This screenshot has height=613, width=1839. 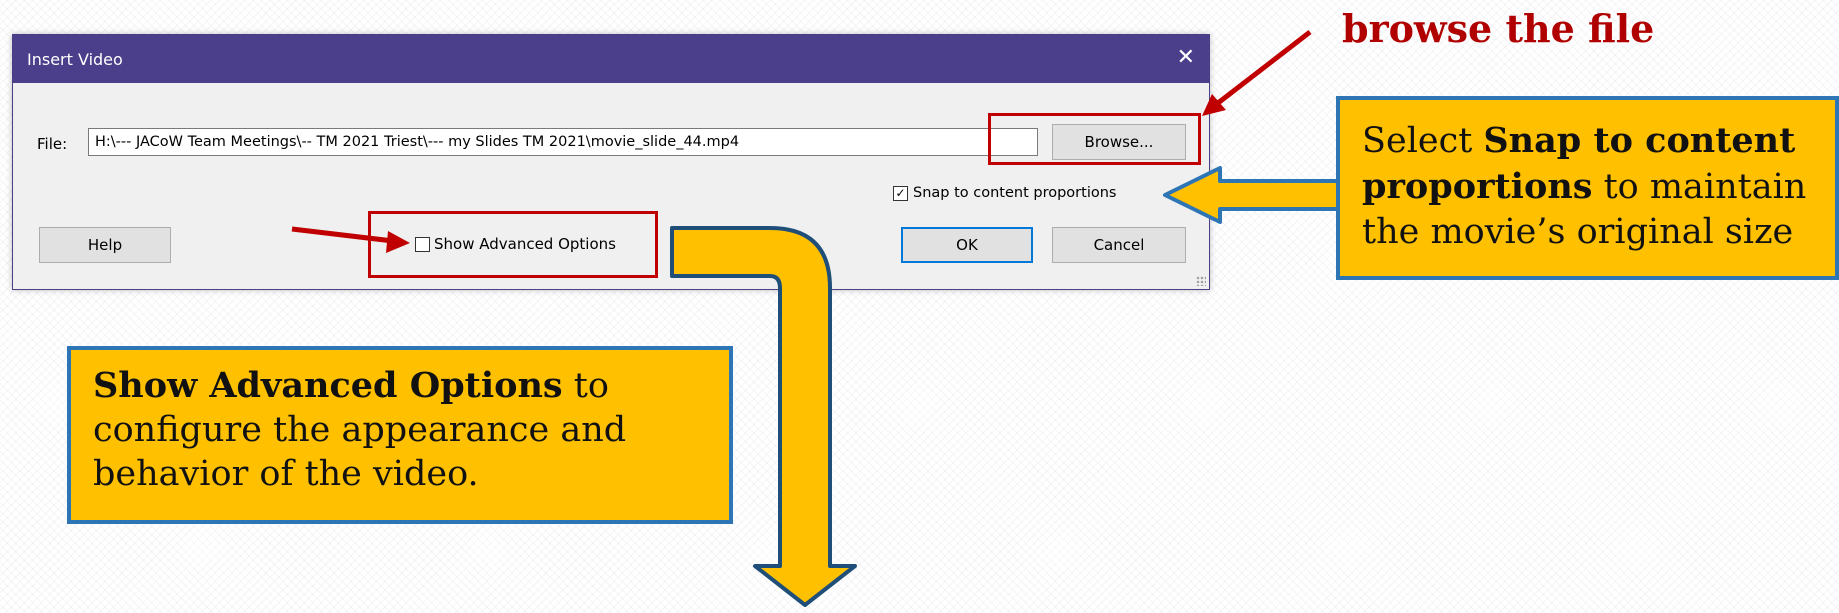 What do you see at coordinates (1423, 141) in the screenshot?
I see `snap-callout-prefix: Select` at bounding box center [1423, 141].